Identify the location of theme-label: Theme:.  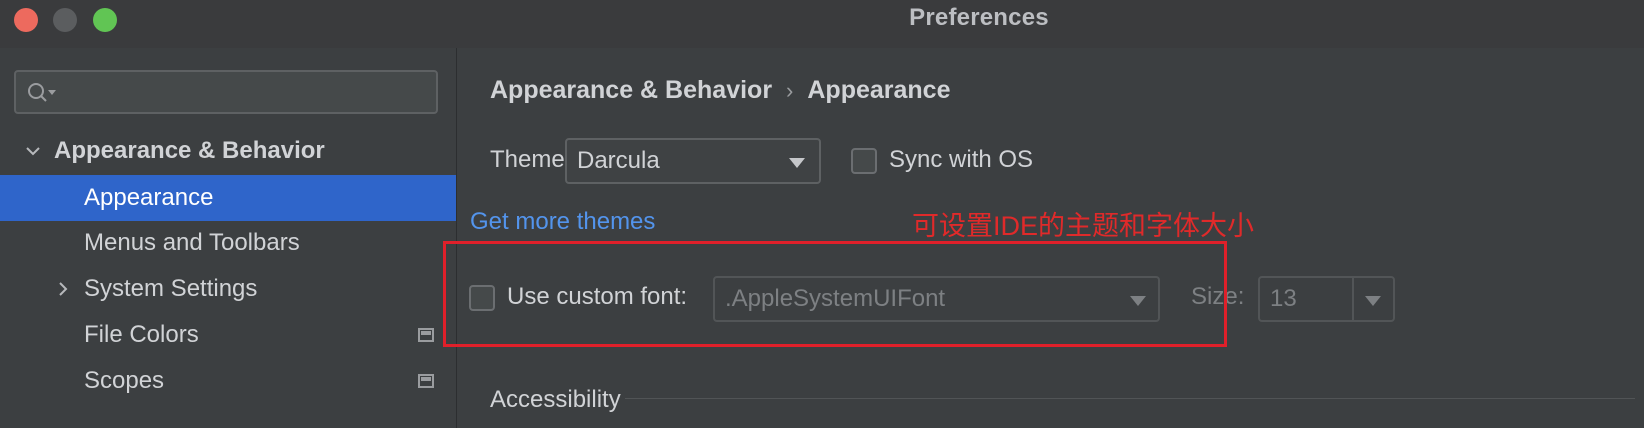
(531, 159).